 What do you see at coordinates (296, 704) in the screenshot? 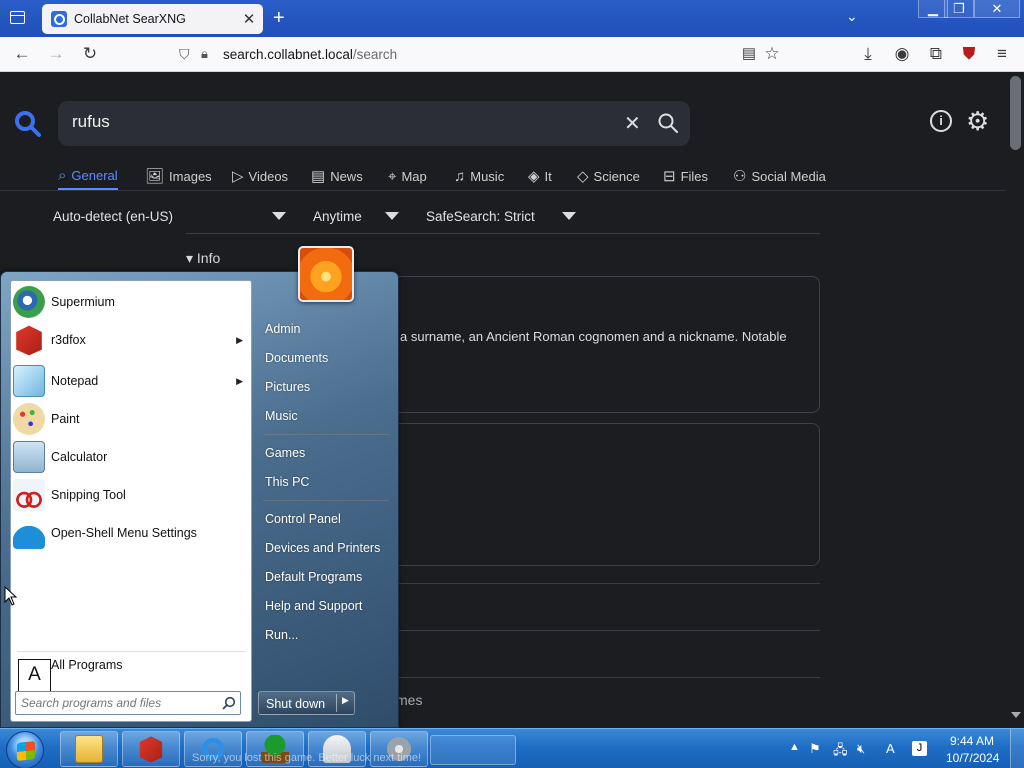
I see `shutdown-label: Shut down` at bounding box center [296, 704].